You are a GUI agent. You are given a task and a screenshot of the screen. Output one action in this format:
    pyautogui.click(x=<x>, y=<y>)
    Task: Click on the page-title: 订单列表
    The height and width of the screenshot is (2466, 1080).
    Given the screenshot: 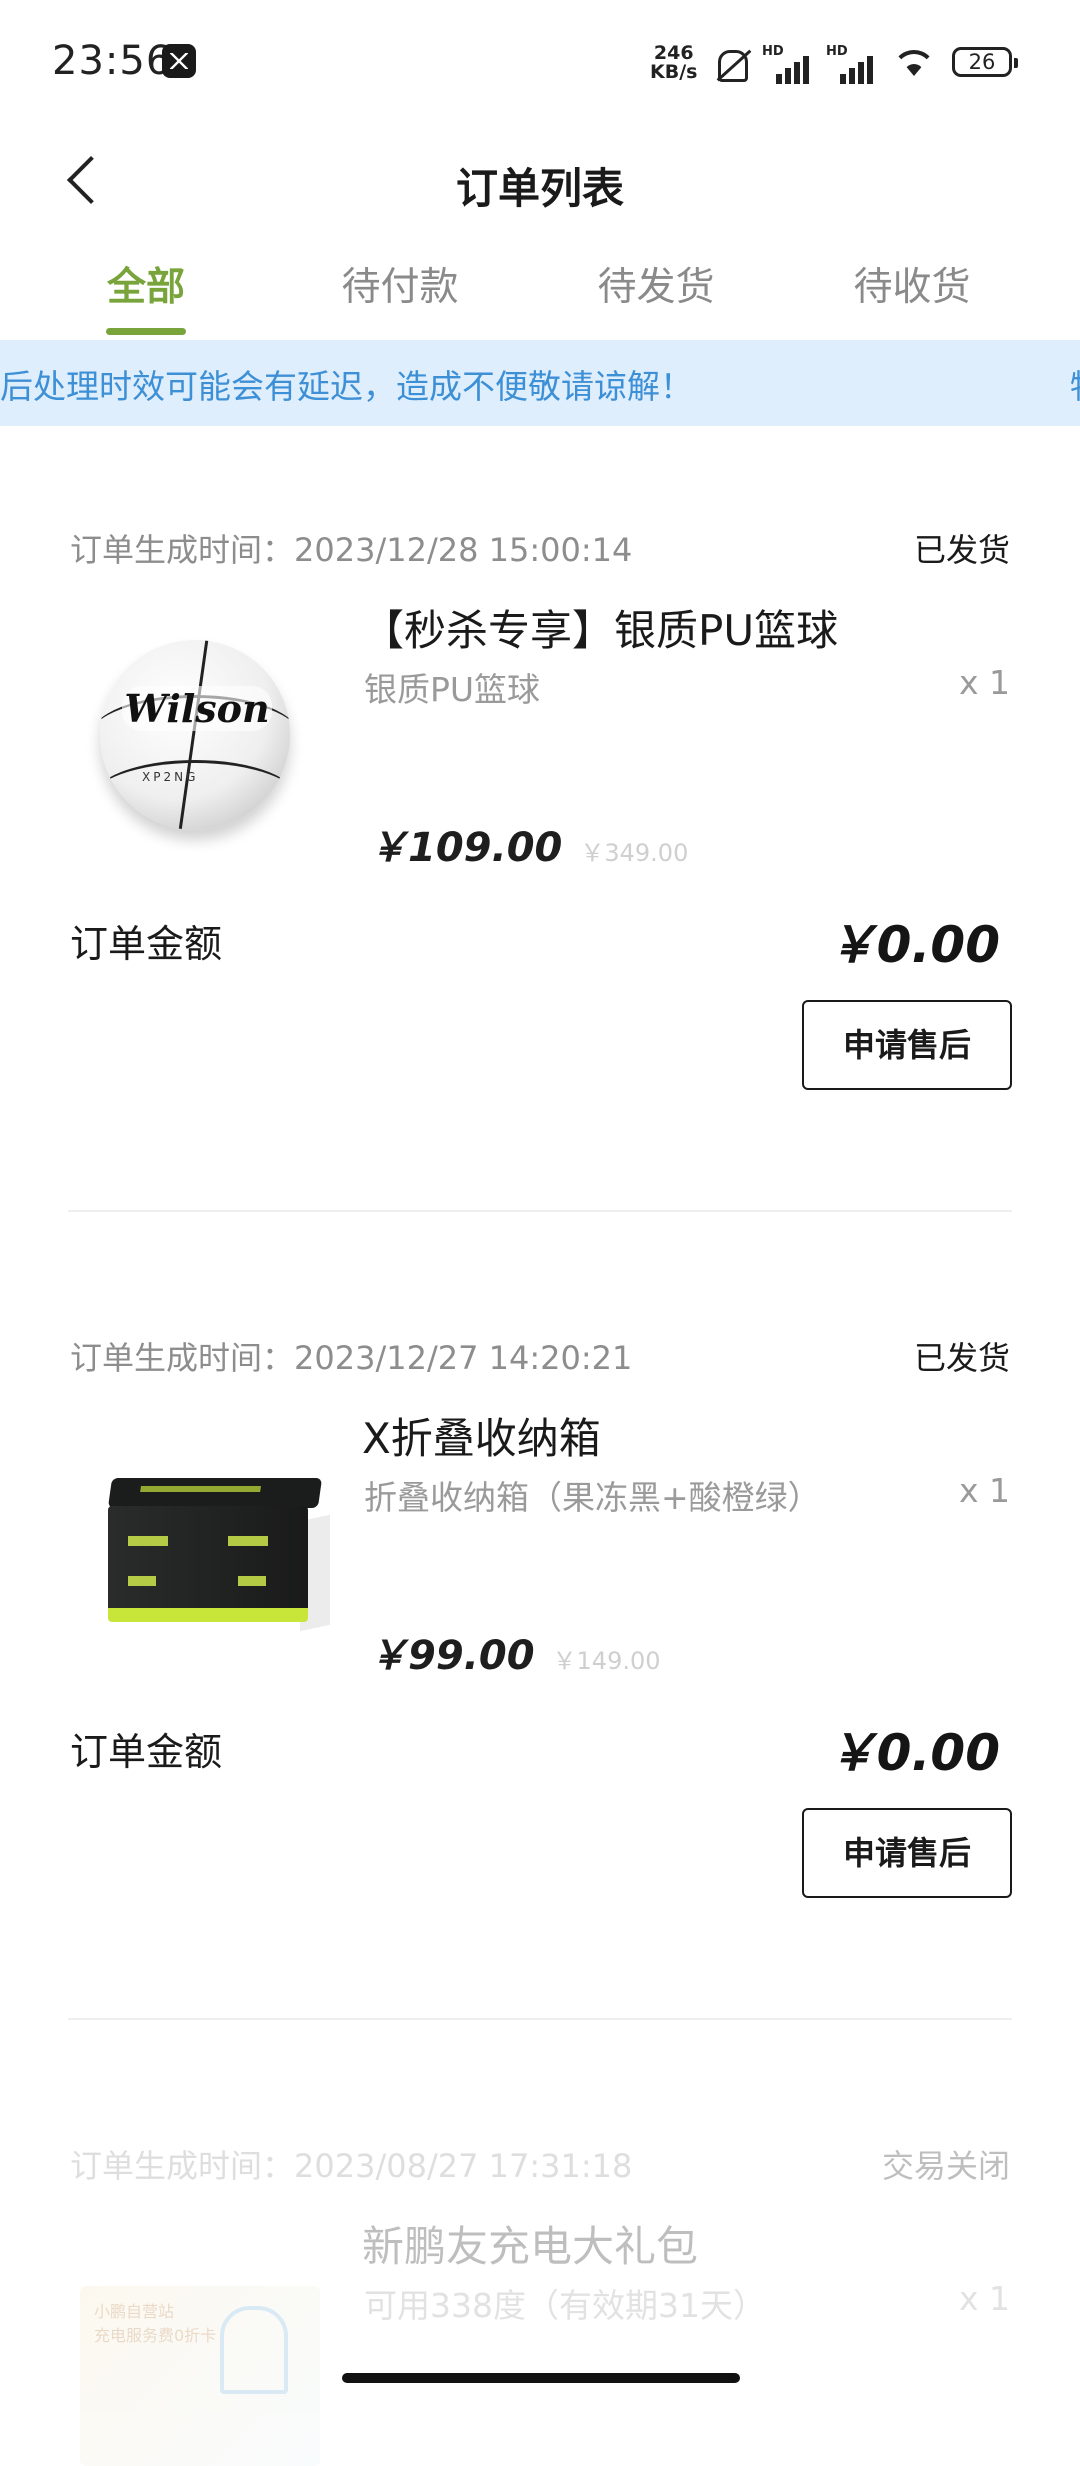 What is the action you would take?
    pyautogui.click(x=539, y=188)
    